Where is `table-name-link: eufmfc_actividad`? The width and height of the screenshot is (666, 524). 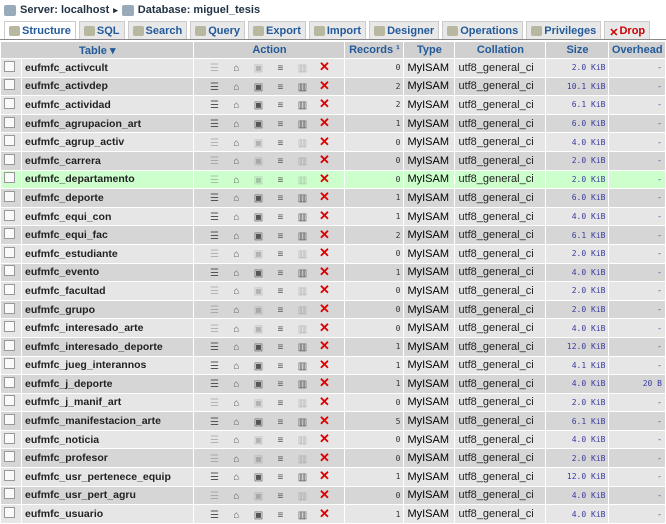
table-name-link: eufmfc_actividad is located at coordinates (108, 105).